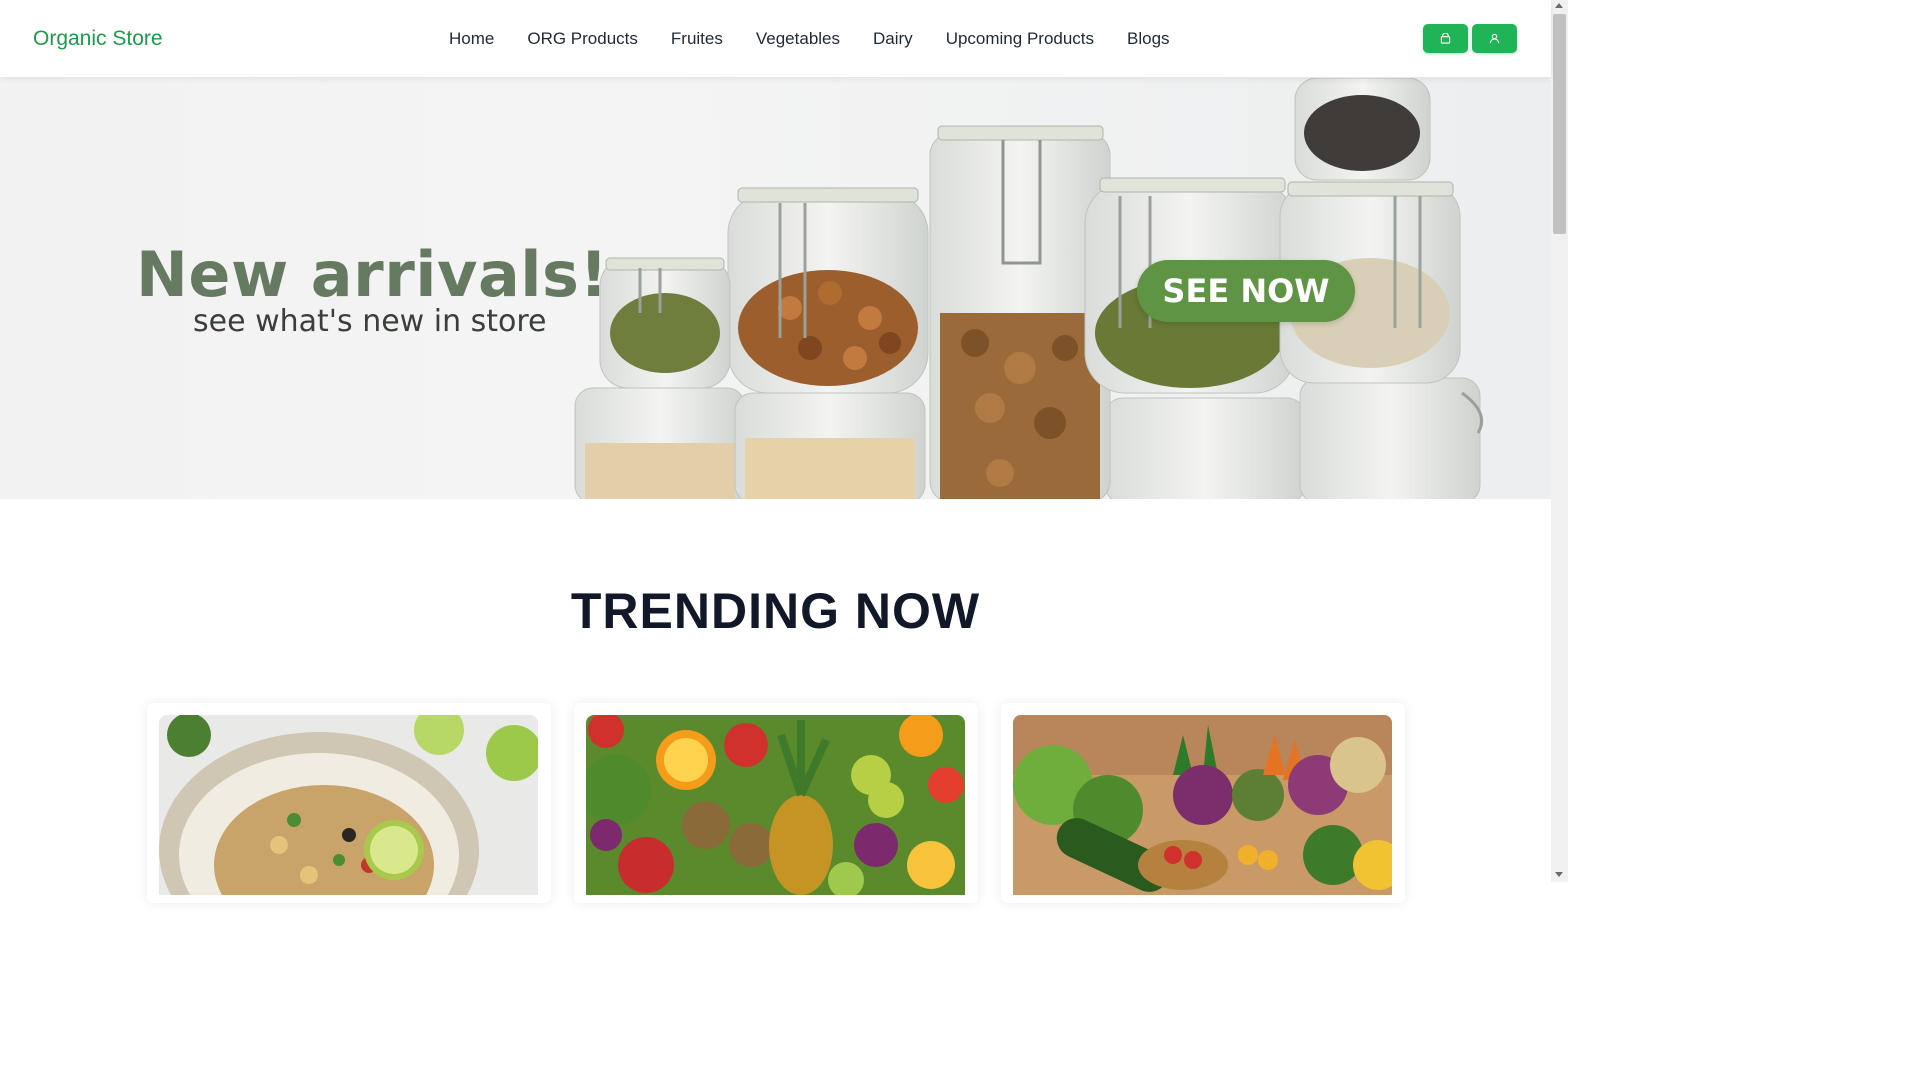 Image resolution: width=1920 pixels, height=1080 pixels. I want to click on quinoa-salad-image, so click(348, 805).